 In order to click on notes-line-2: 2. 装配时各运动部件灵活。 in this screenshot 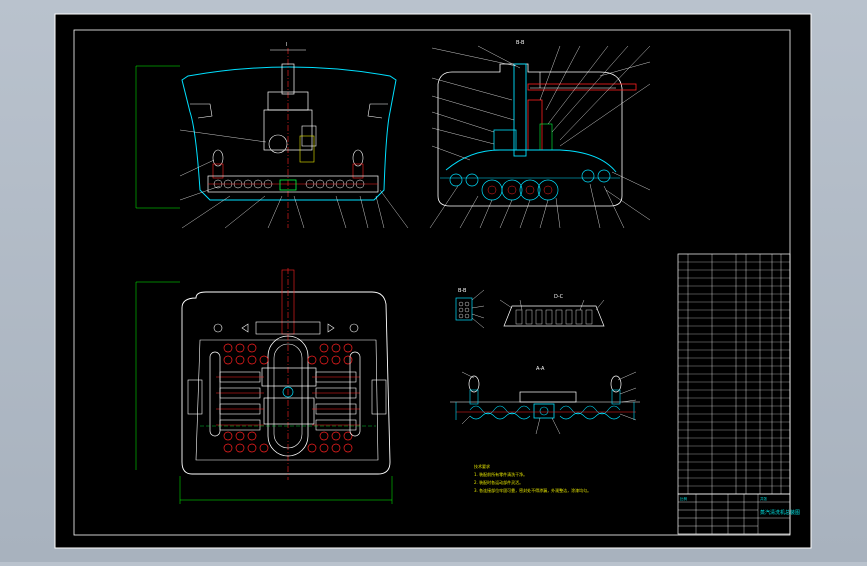, I will do `click(498, 482)`.